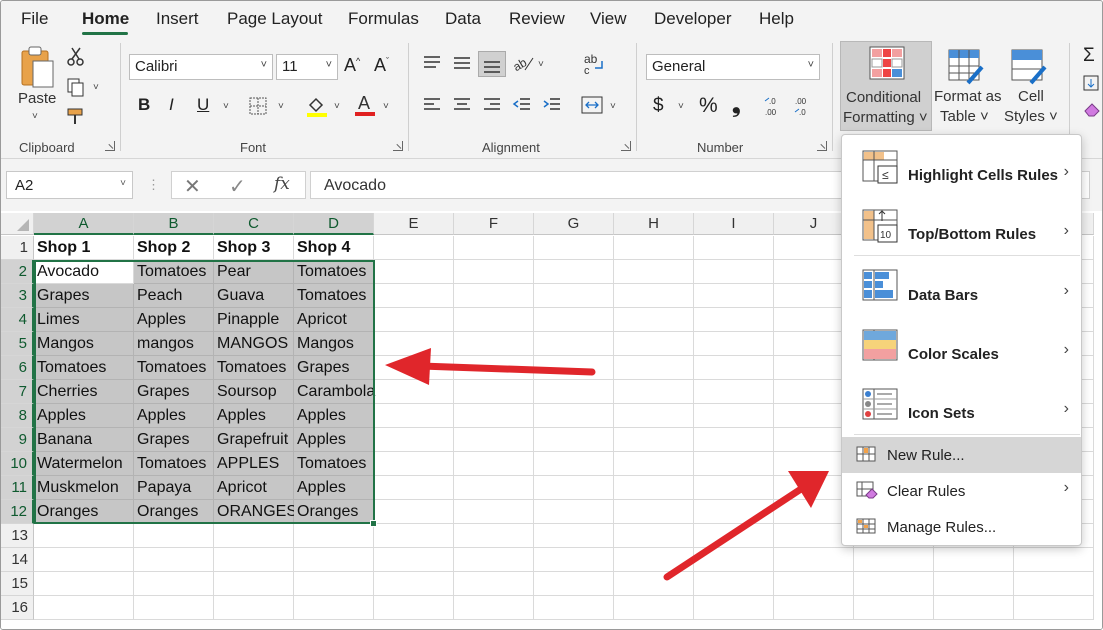  What do you see at coordinates (490, 366) in the screenshot?
I see `annotation-arrow-left` at bounding box center [490, 366].